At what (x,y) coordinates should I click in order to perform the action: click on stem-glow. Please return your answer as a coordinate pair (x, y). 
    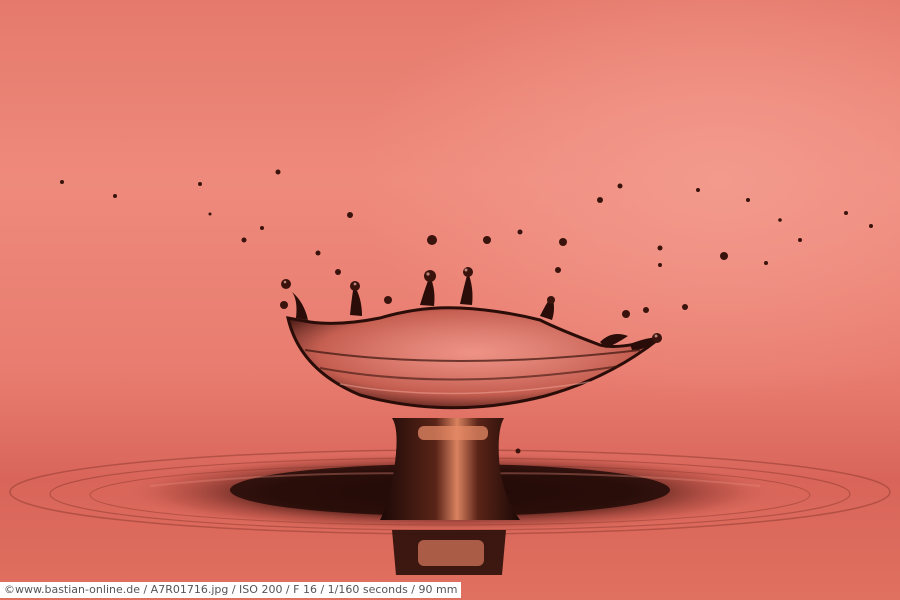
    Looking at the image, I should click on (453, 433).